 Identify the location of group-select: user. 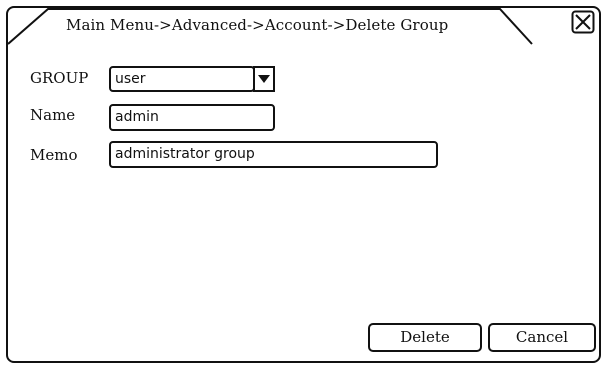
(182, 79).